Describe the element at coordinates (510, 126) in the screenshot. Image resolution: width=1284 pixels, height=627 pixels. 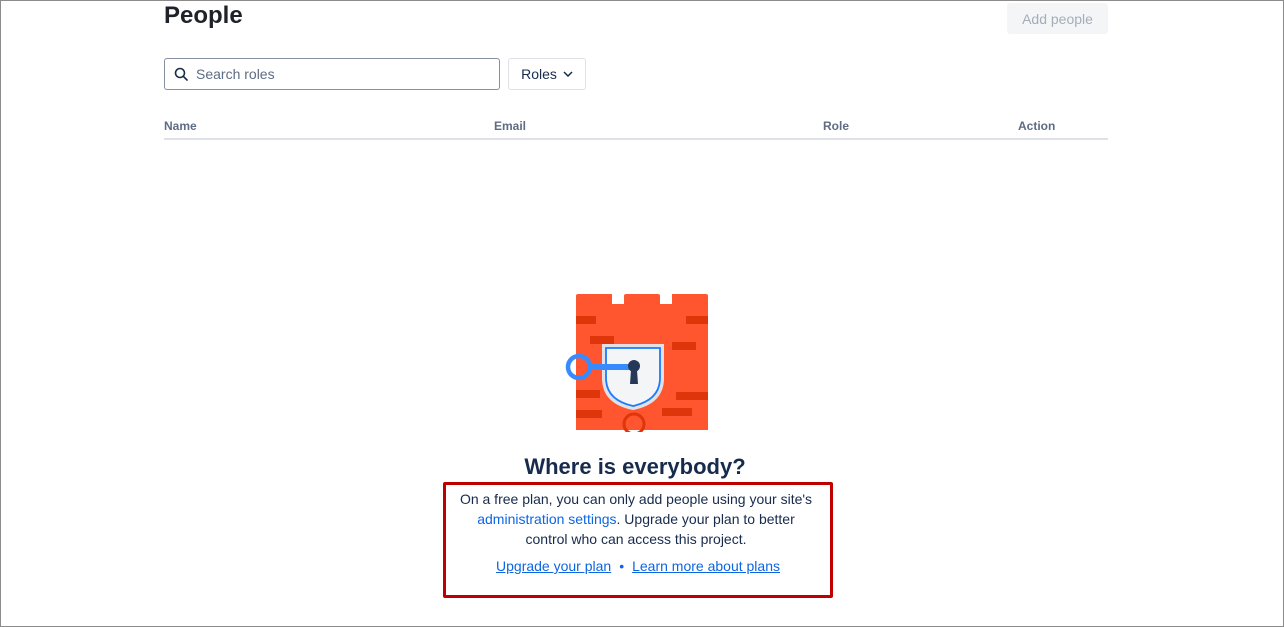
I see `column-header-email: Email` at that location.